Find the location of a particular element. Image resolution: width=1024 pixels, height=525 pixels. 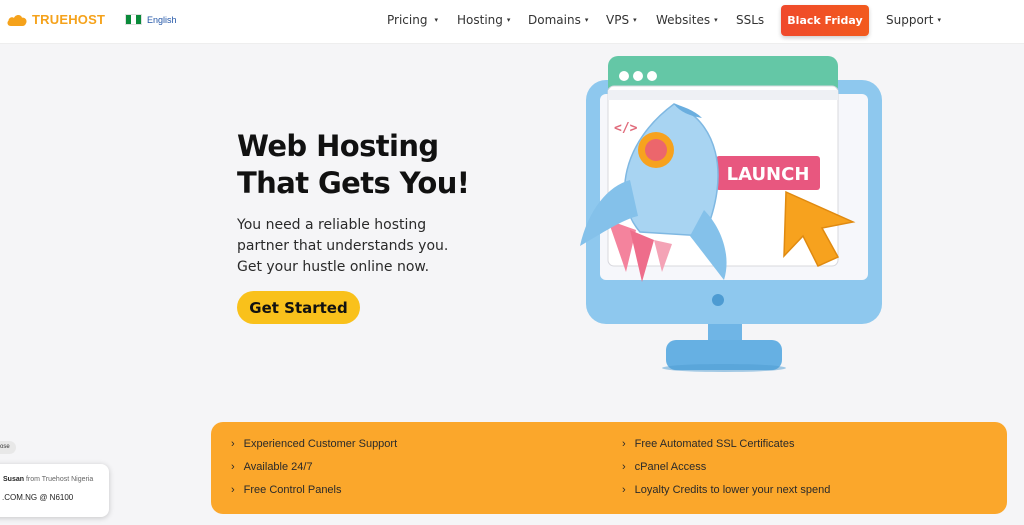

feature-item: › Experienced Customer Support is located at coordinates (314, 444).